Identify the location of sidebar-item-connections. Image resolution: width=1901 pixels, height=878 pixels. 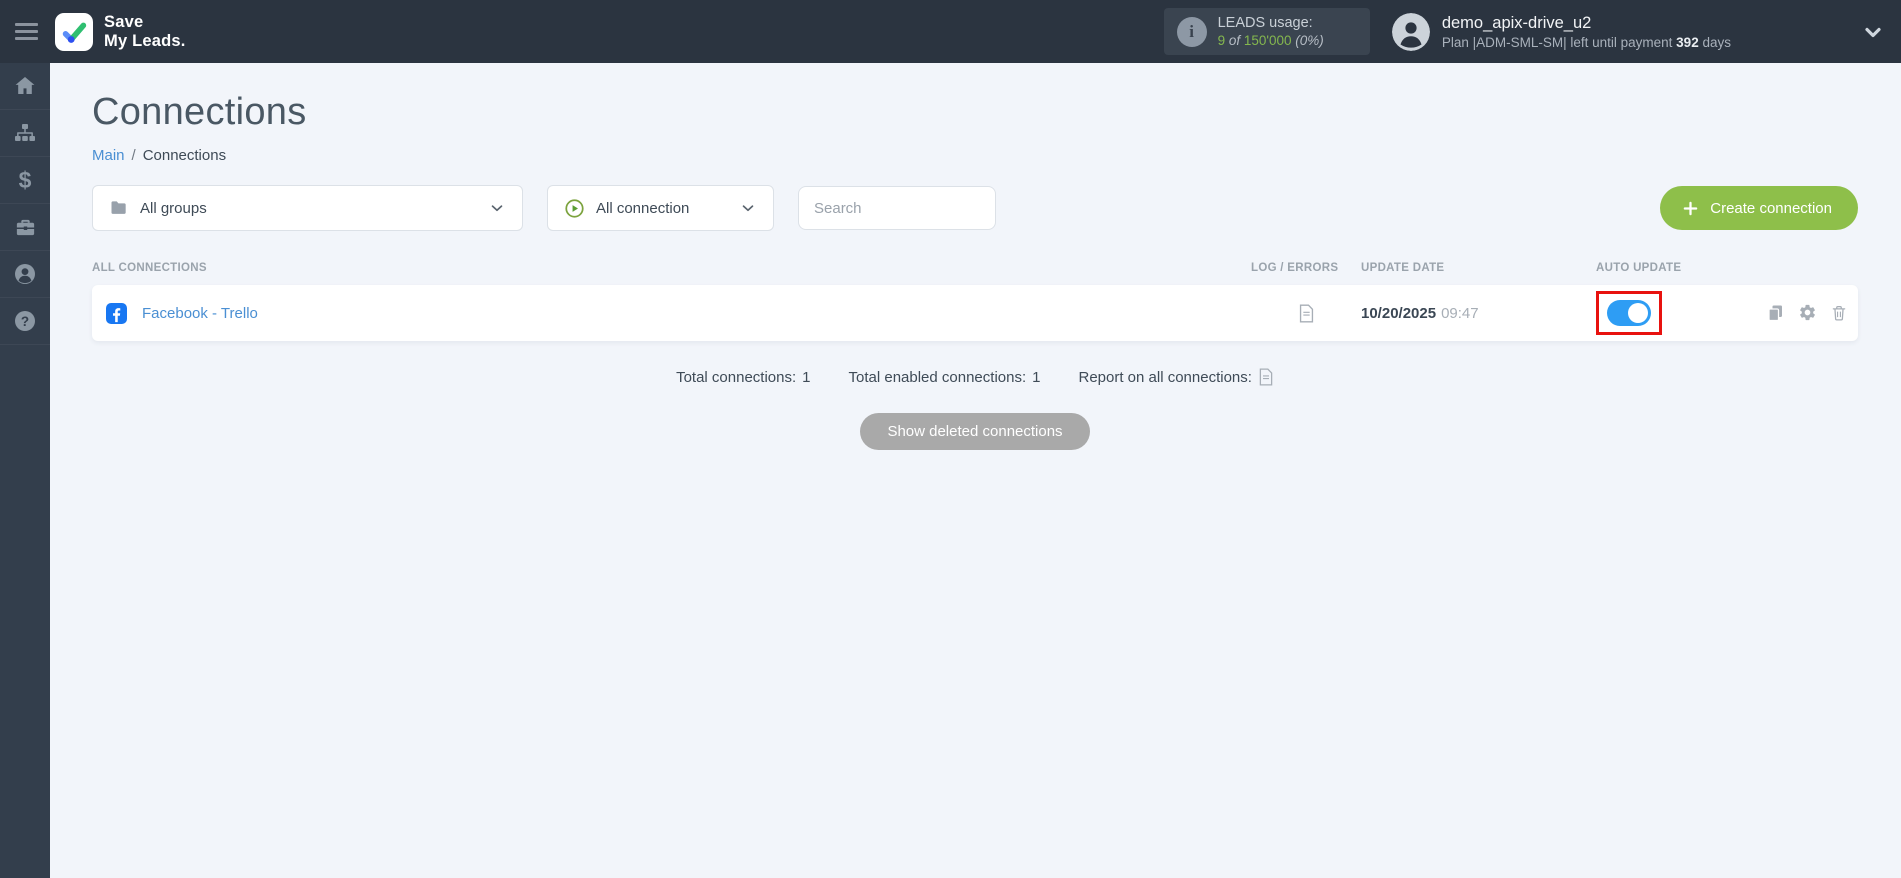
(25, 133).